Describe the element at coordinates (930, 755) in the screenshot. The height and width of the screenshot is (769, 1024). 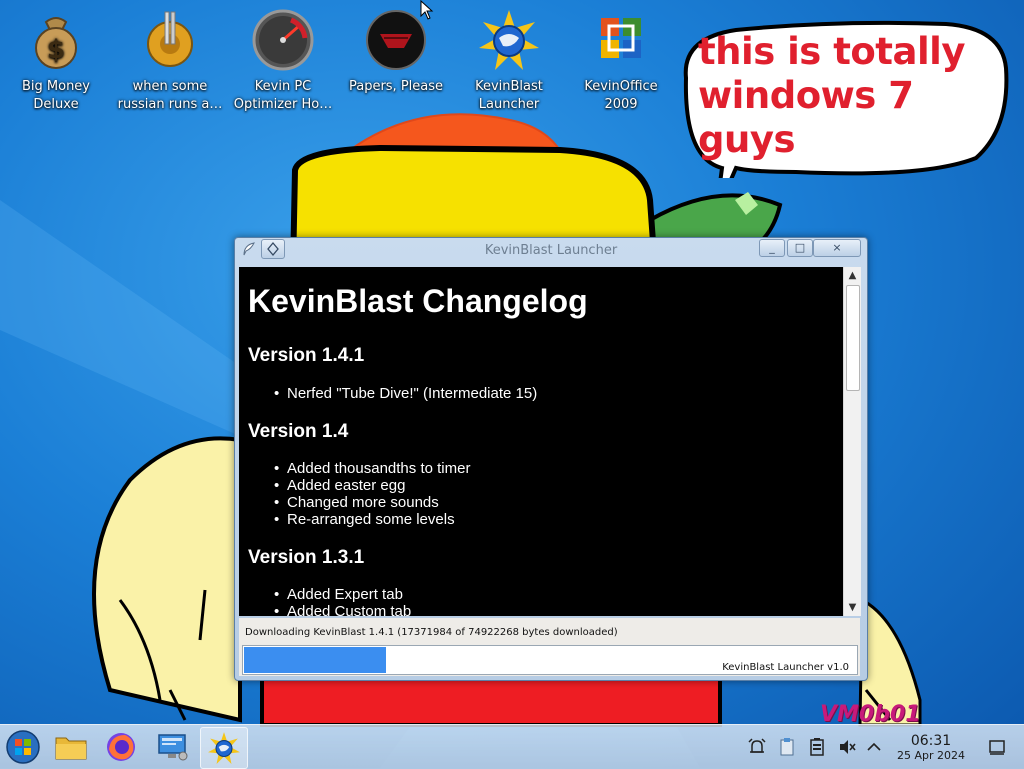
I see `clock-date: 25 Apr 2024` at that location.